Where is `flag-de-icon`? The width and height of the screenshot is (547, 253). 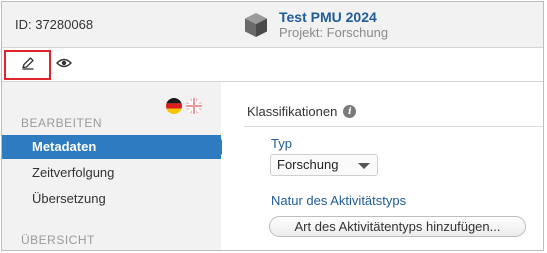 flag-de-icon is located at coordinates (174, 106).